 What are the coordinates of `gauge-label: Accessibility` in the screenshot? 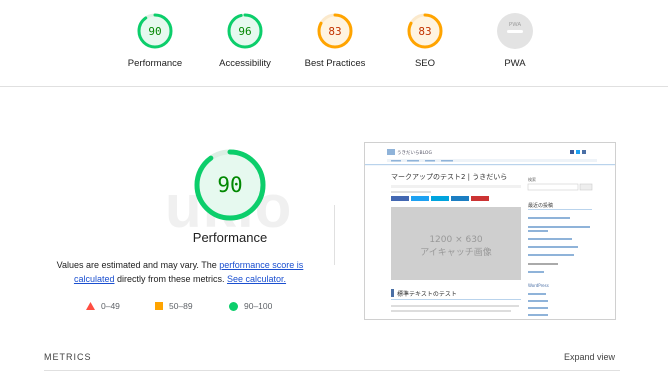 It's located at (245, 63).